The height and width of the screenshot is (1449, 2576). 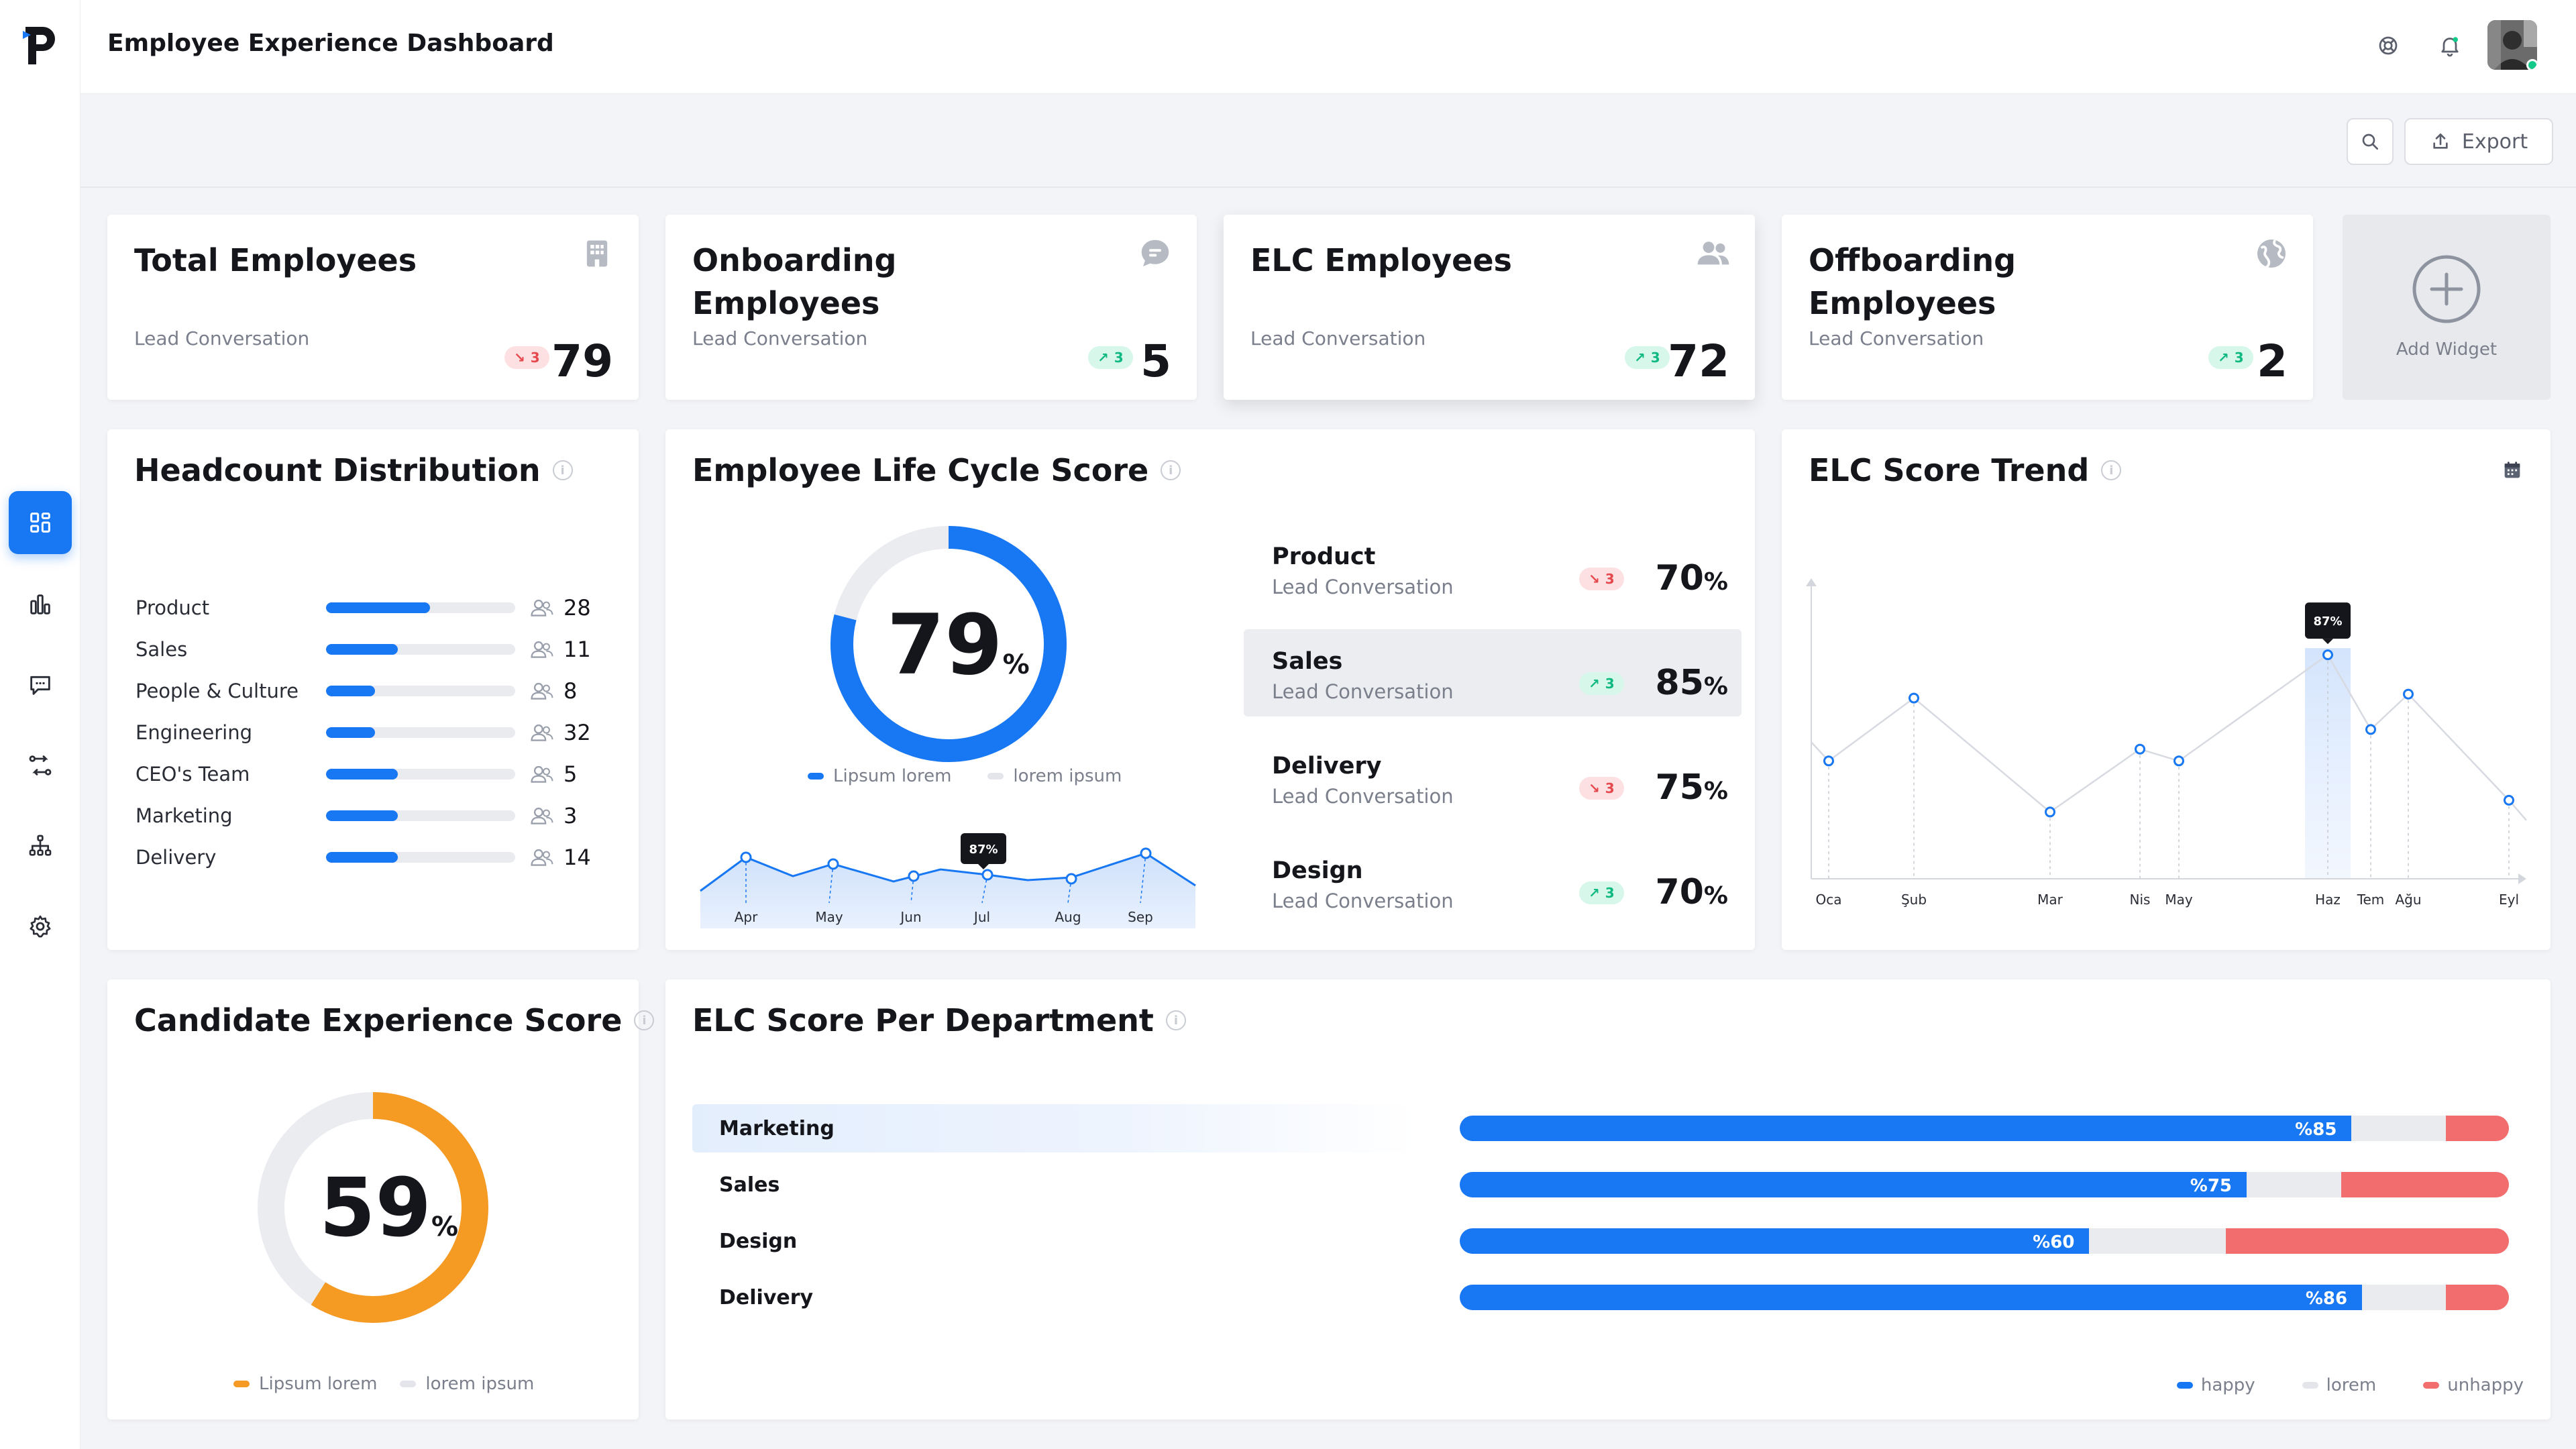 I want to click on lifecycle-dept-row: Sales Lead Conversation ↗ 3 85%, so click(x=1492, y=672).